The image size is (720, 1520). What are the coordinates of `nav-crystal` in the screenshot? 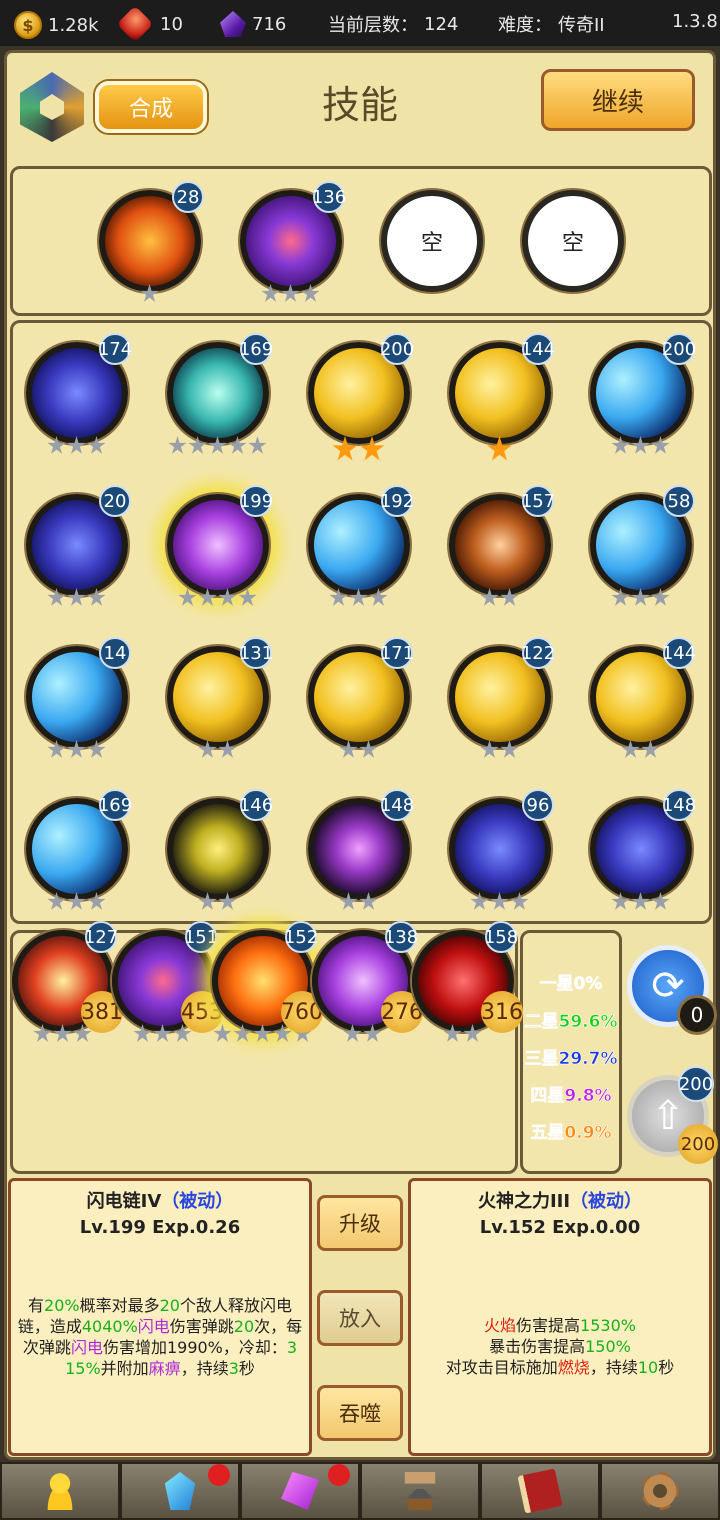 It's located at (180, 1491).